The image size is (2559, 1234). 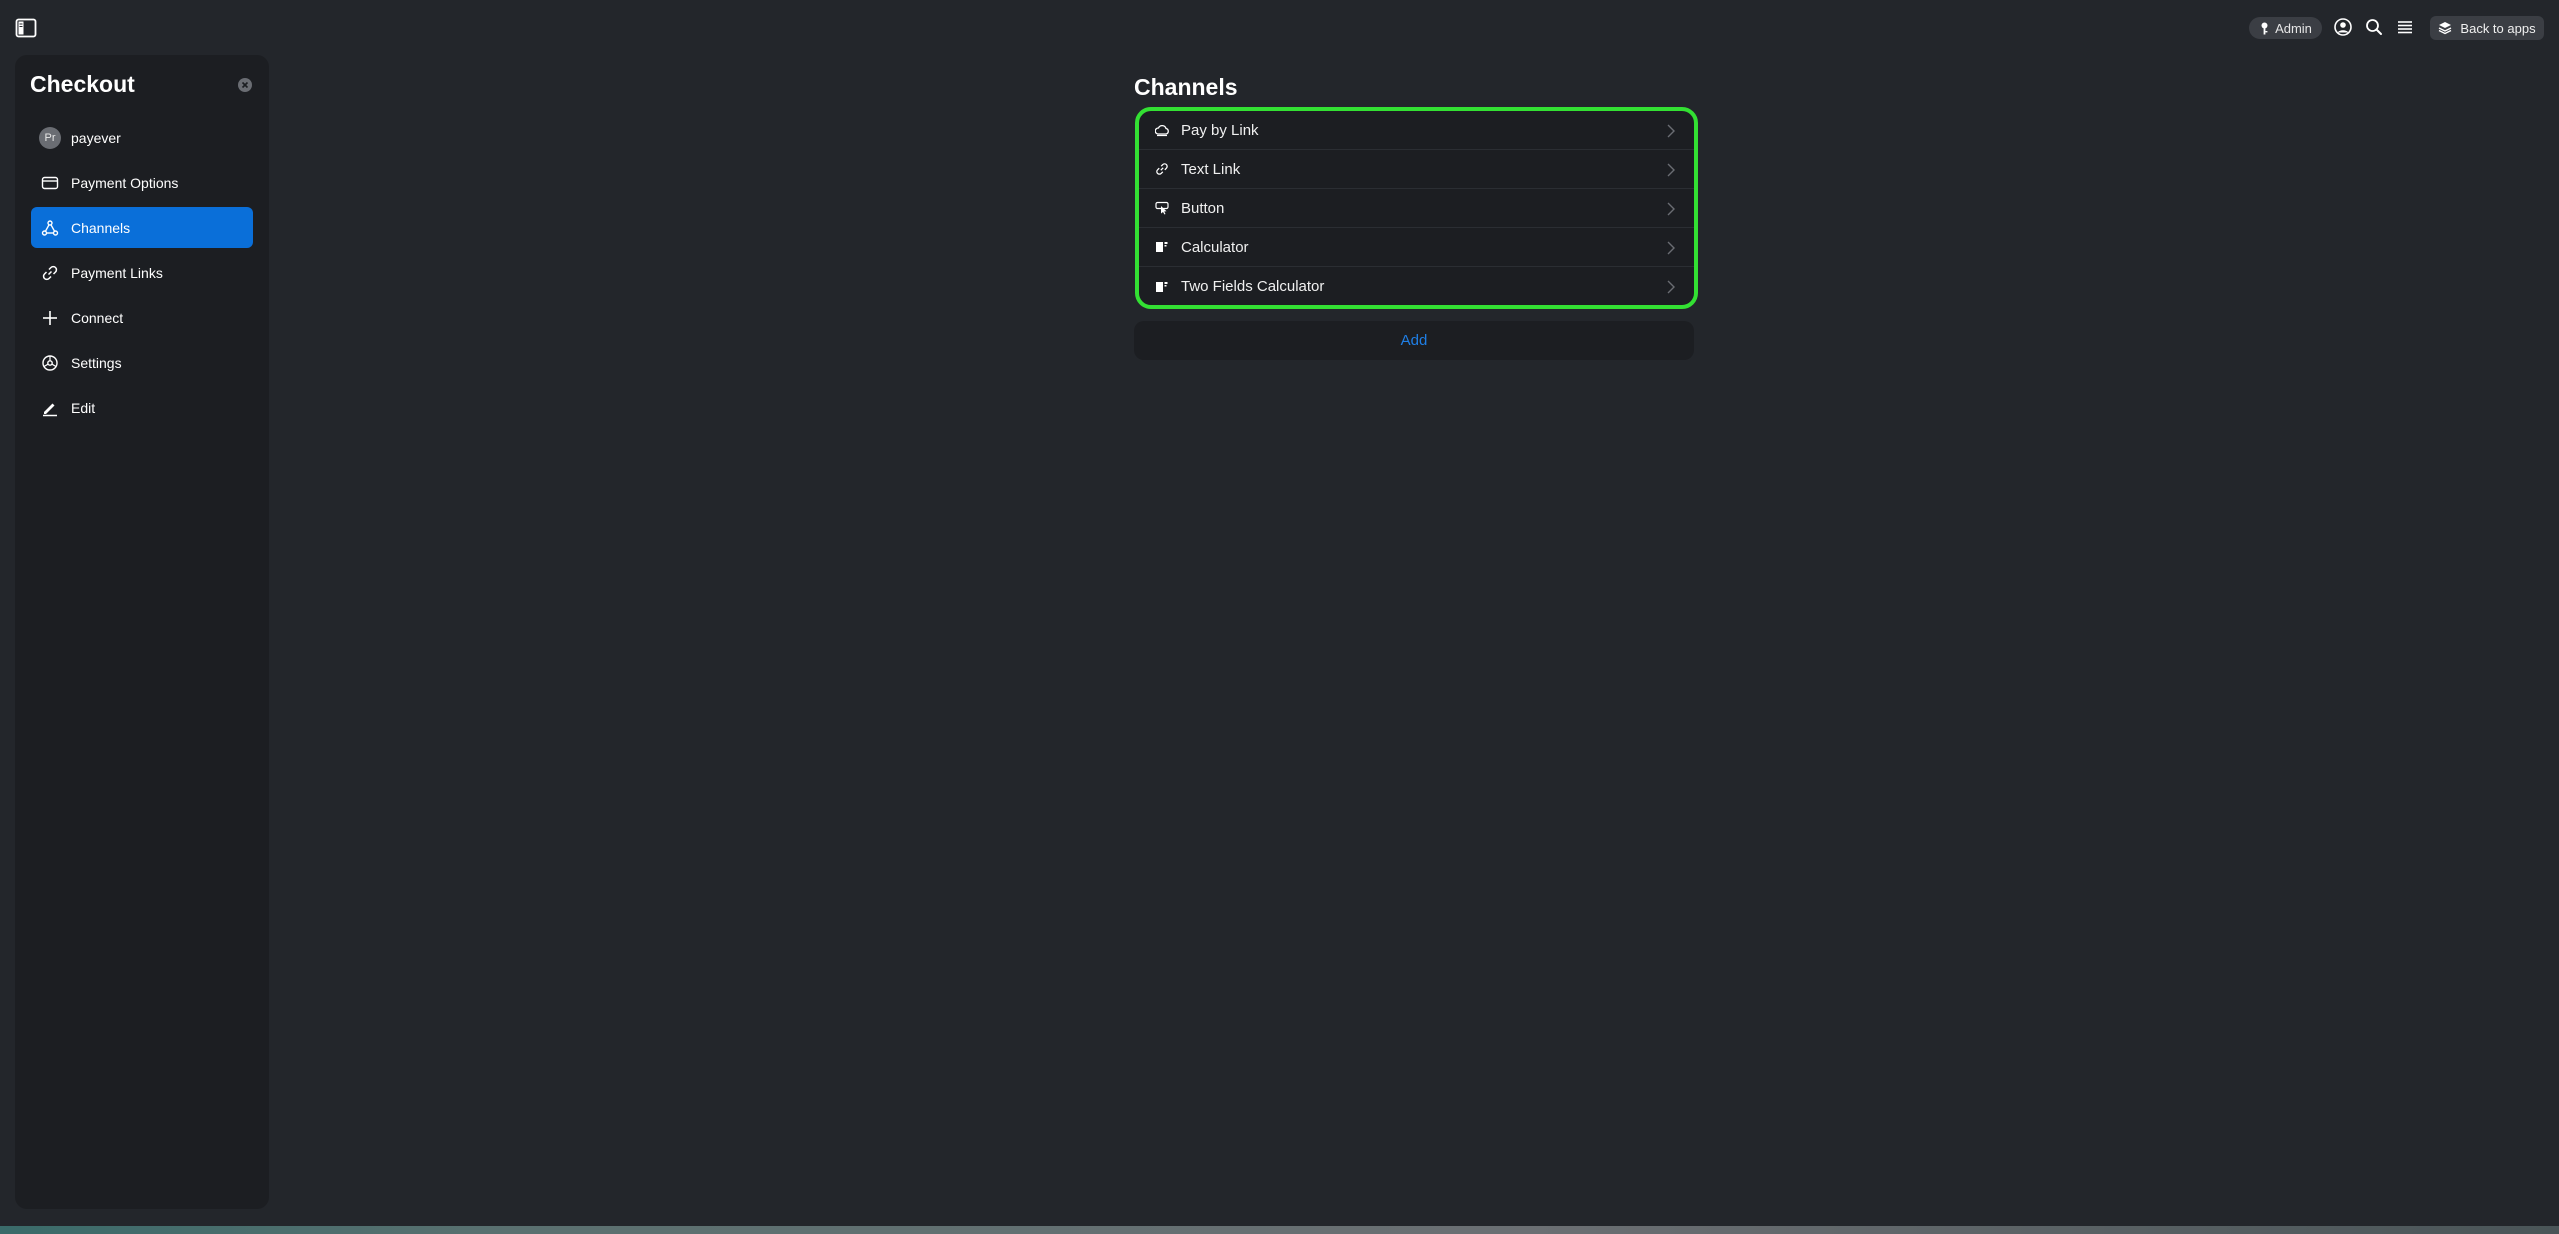 What do you see at coordinates (96, 362) in the screenshot?
I see `sidebar-item-label: Settings` at bounding box center [96, 362].